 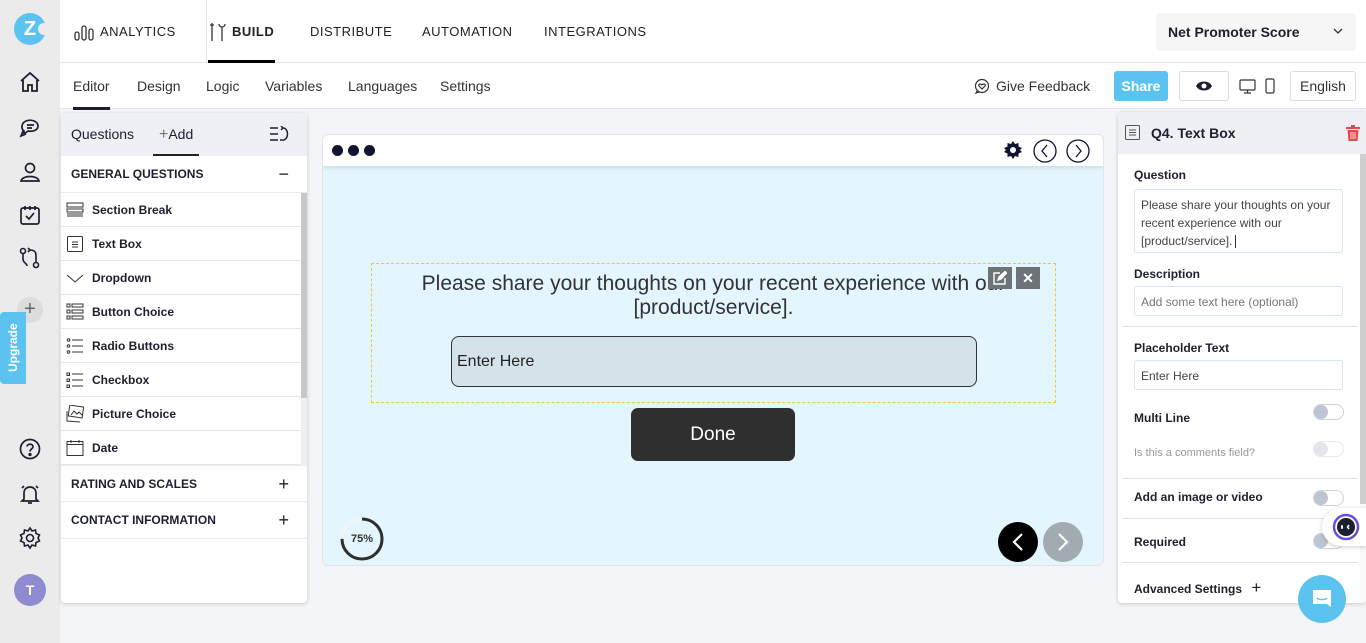 I want to click on question-type-label: Section Break, so click(x=132, y=209).